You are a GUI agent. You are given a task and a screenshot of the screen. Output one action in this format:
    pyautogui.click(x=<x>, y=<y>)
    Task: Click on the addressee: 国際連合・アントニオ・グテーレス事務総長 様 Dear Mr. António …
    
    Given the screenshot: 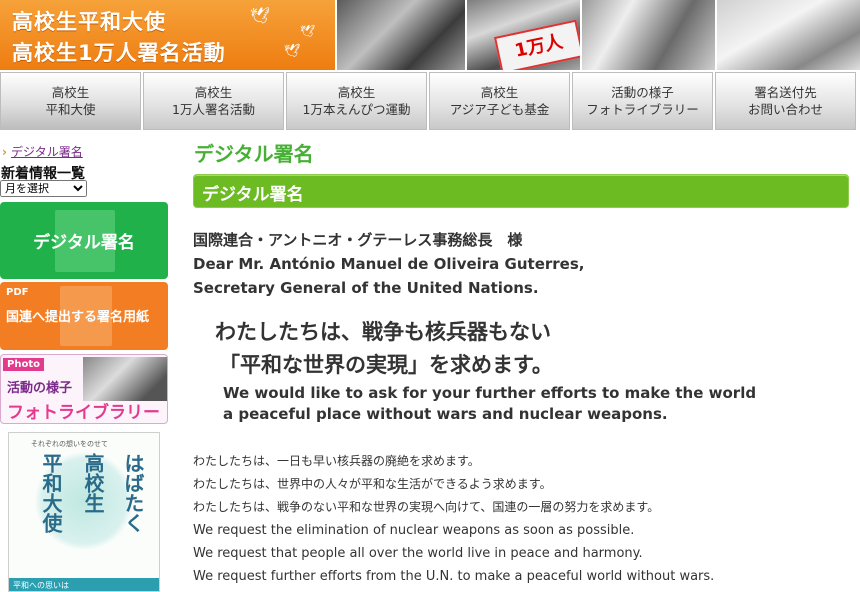 What is the action you would take?
    pyautogui.click(x=388, y=264)
    